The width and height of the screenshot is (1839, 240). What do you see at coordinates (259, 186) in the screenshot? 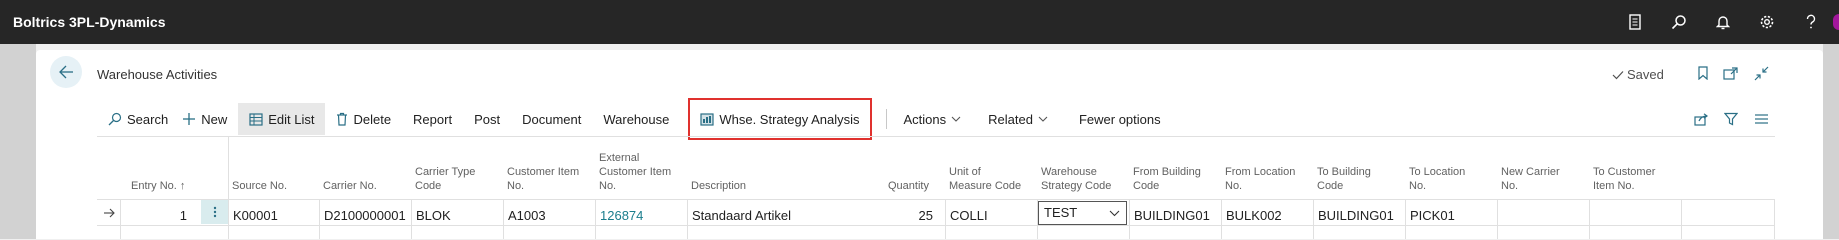
I see `col-header-source-no: Source No.` at bounding box center [259, 186].